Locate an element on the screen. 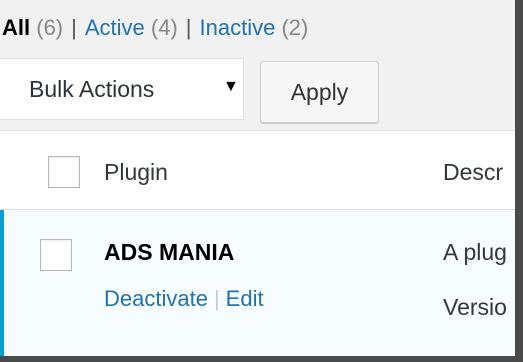  row-checkbox is located at coordinates (56, 255).